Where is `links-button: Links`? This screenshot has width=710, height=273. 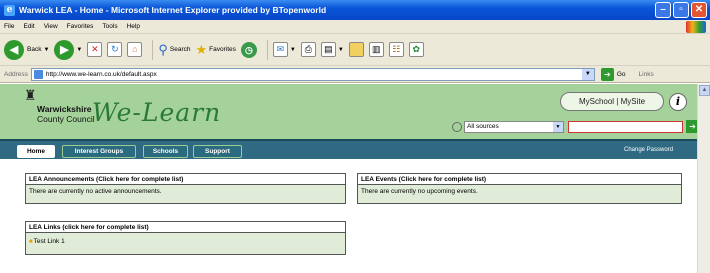
links-button: Links is located at coordinates (646, 74).